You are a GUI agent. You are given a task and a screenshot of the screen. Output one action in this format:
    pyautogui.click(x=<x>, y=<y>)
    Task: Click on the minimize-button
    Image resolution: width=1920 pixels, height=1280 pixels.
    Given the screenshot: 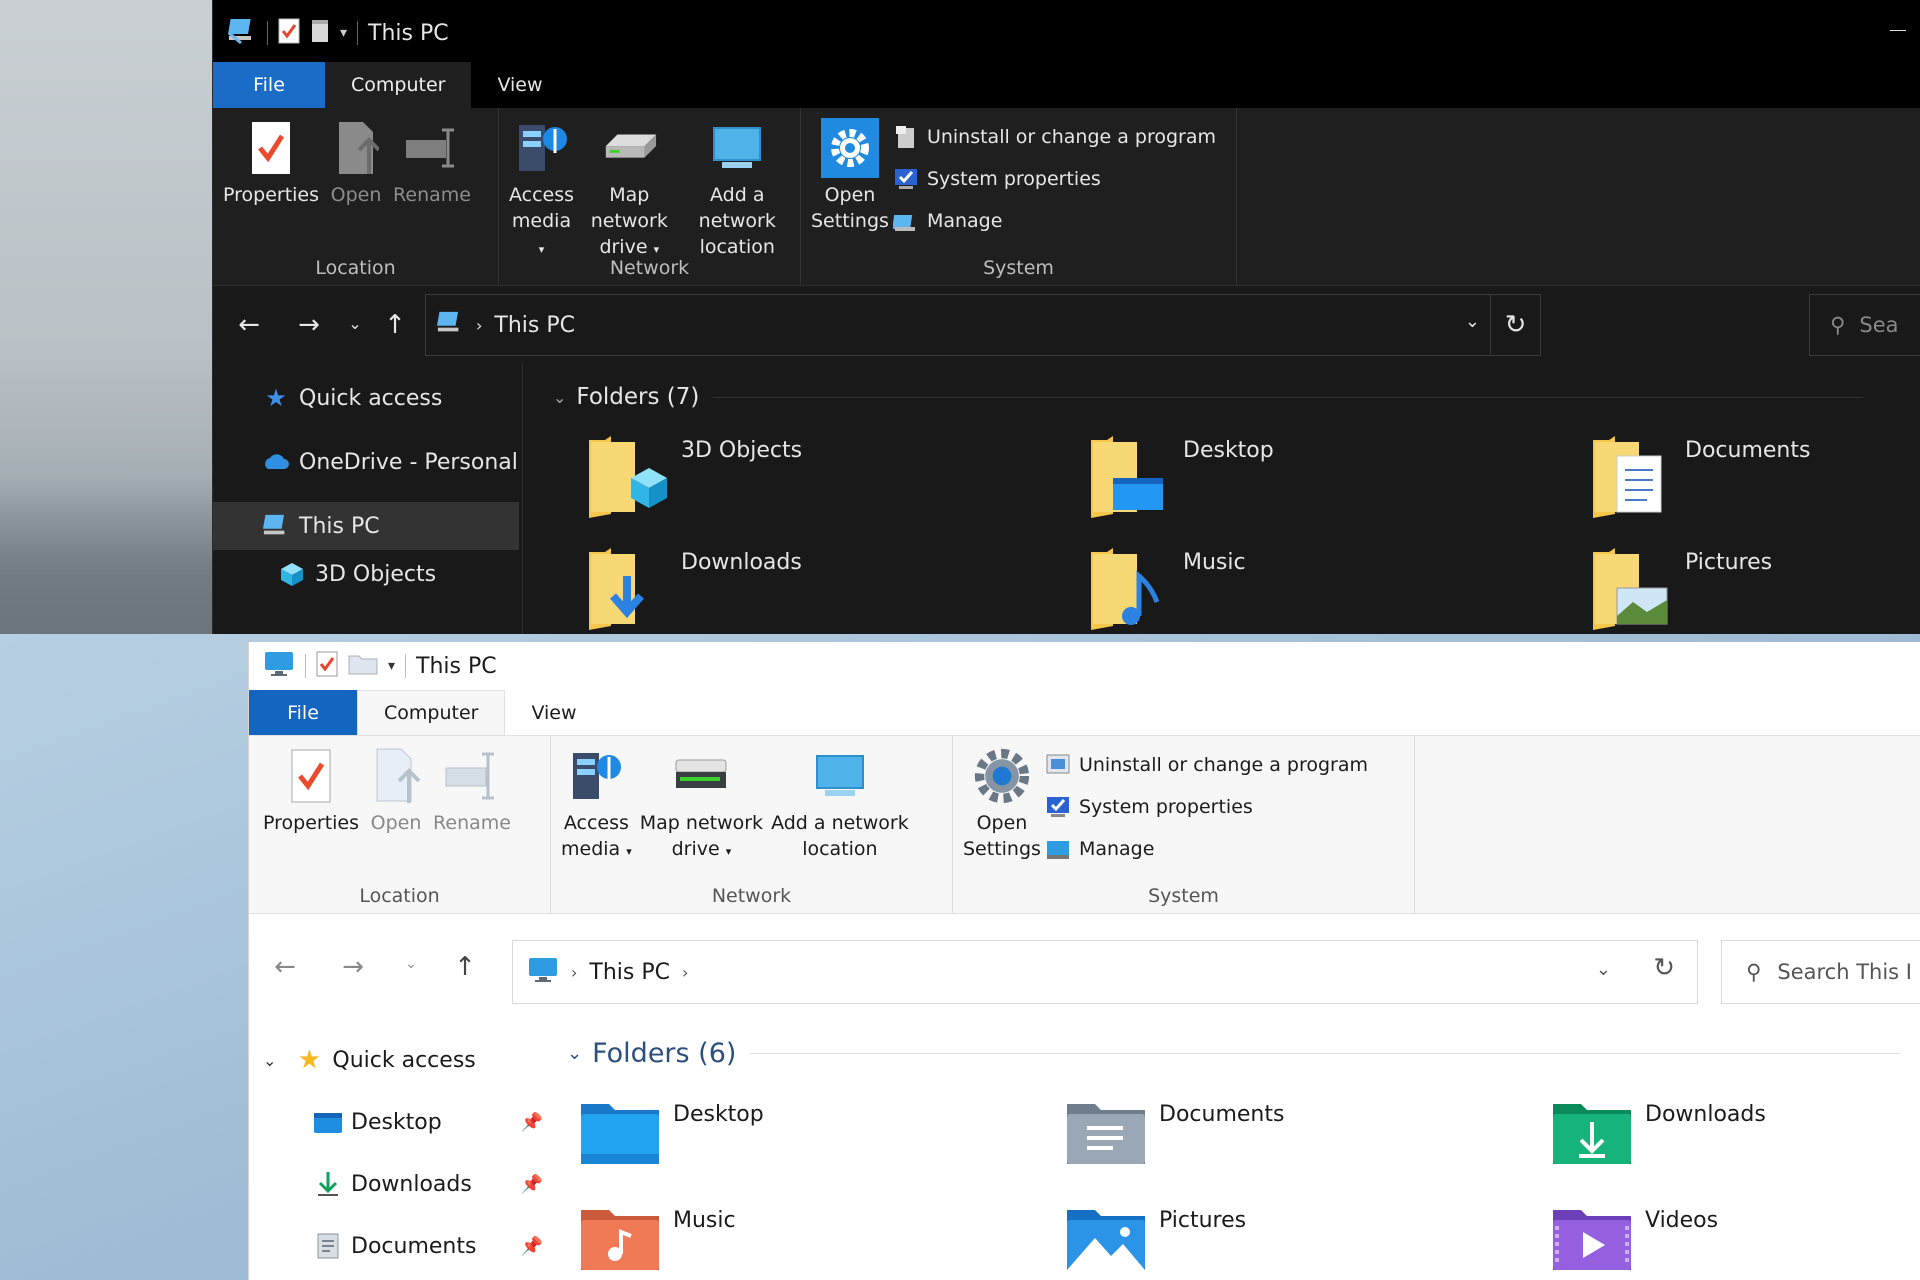 What is the action you would take?
    pyautogui.click(x=1890, y=29)
    